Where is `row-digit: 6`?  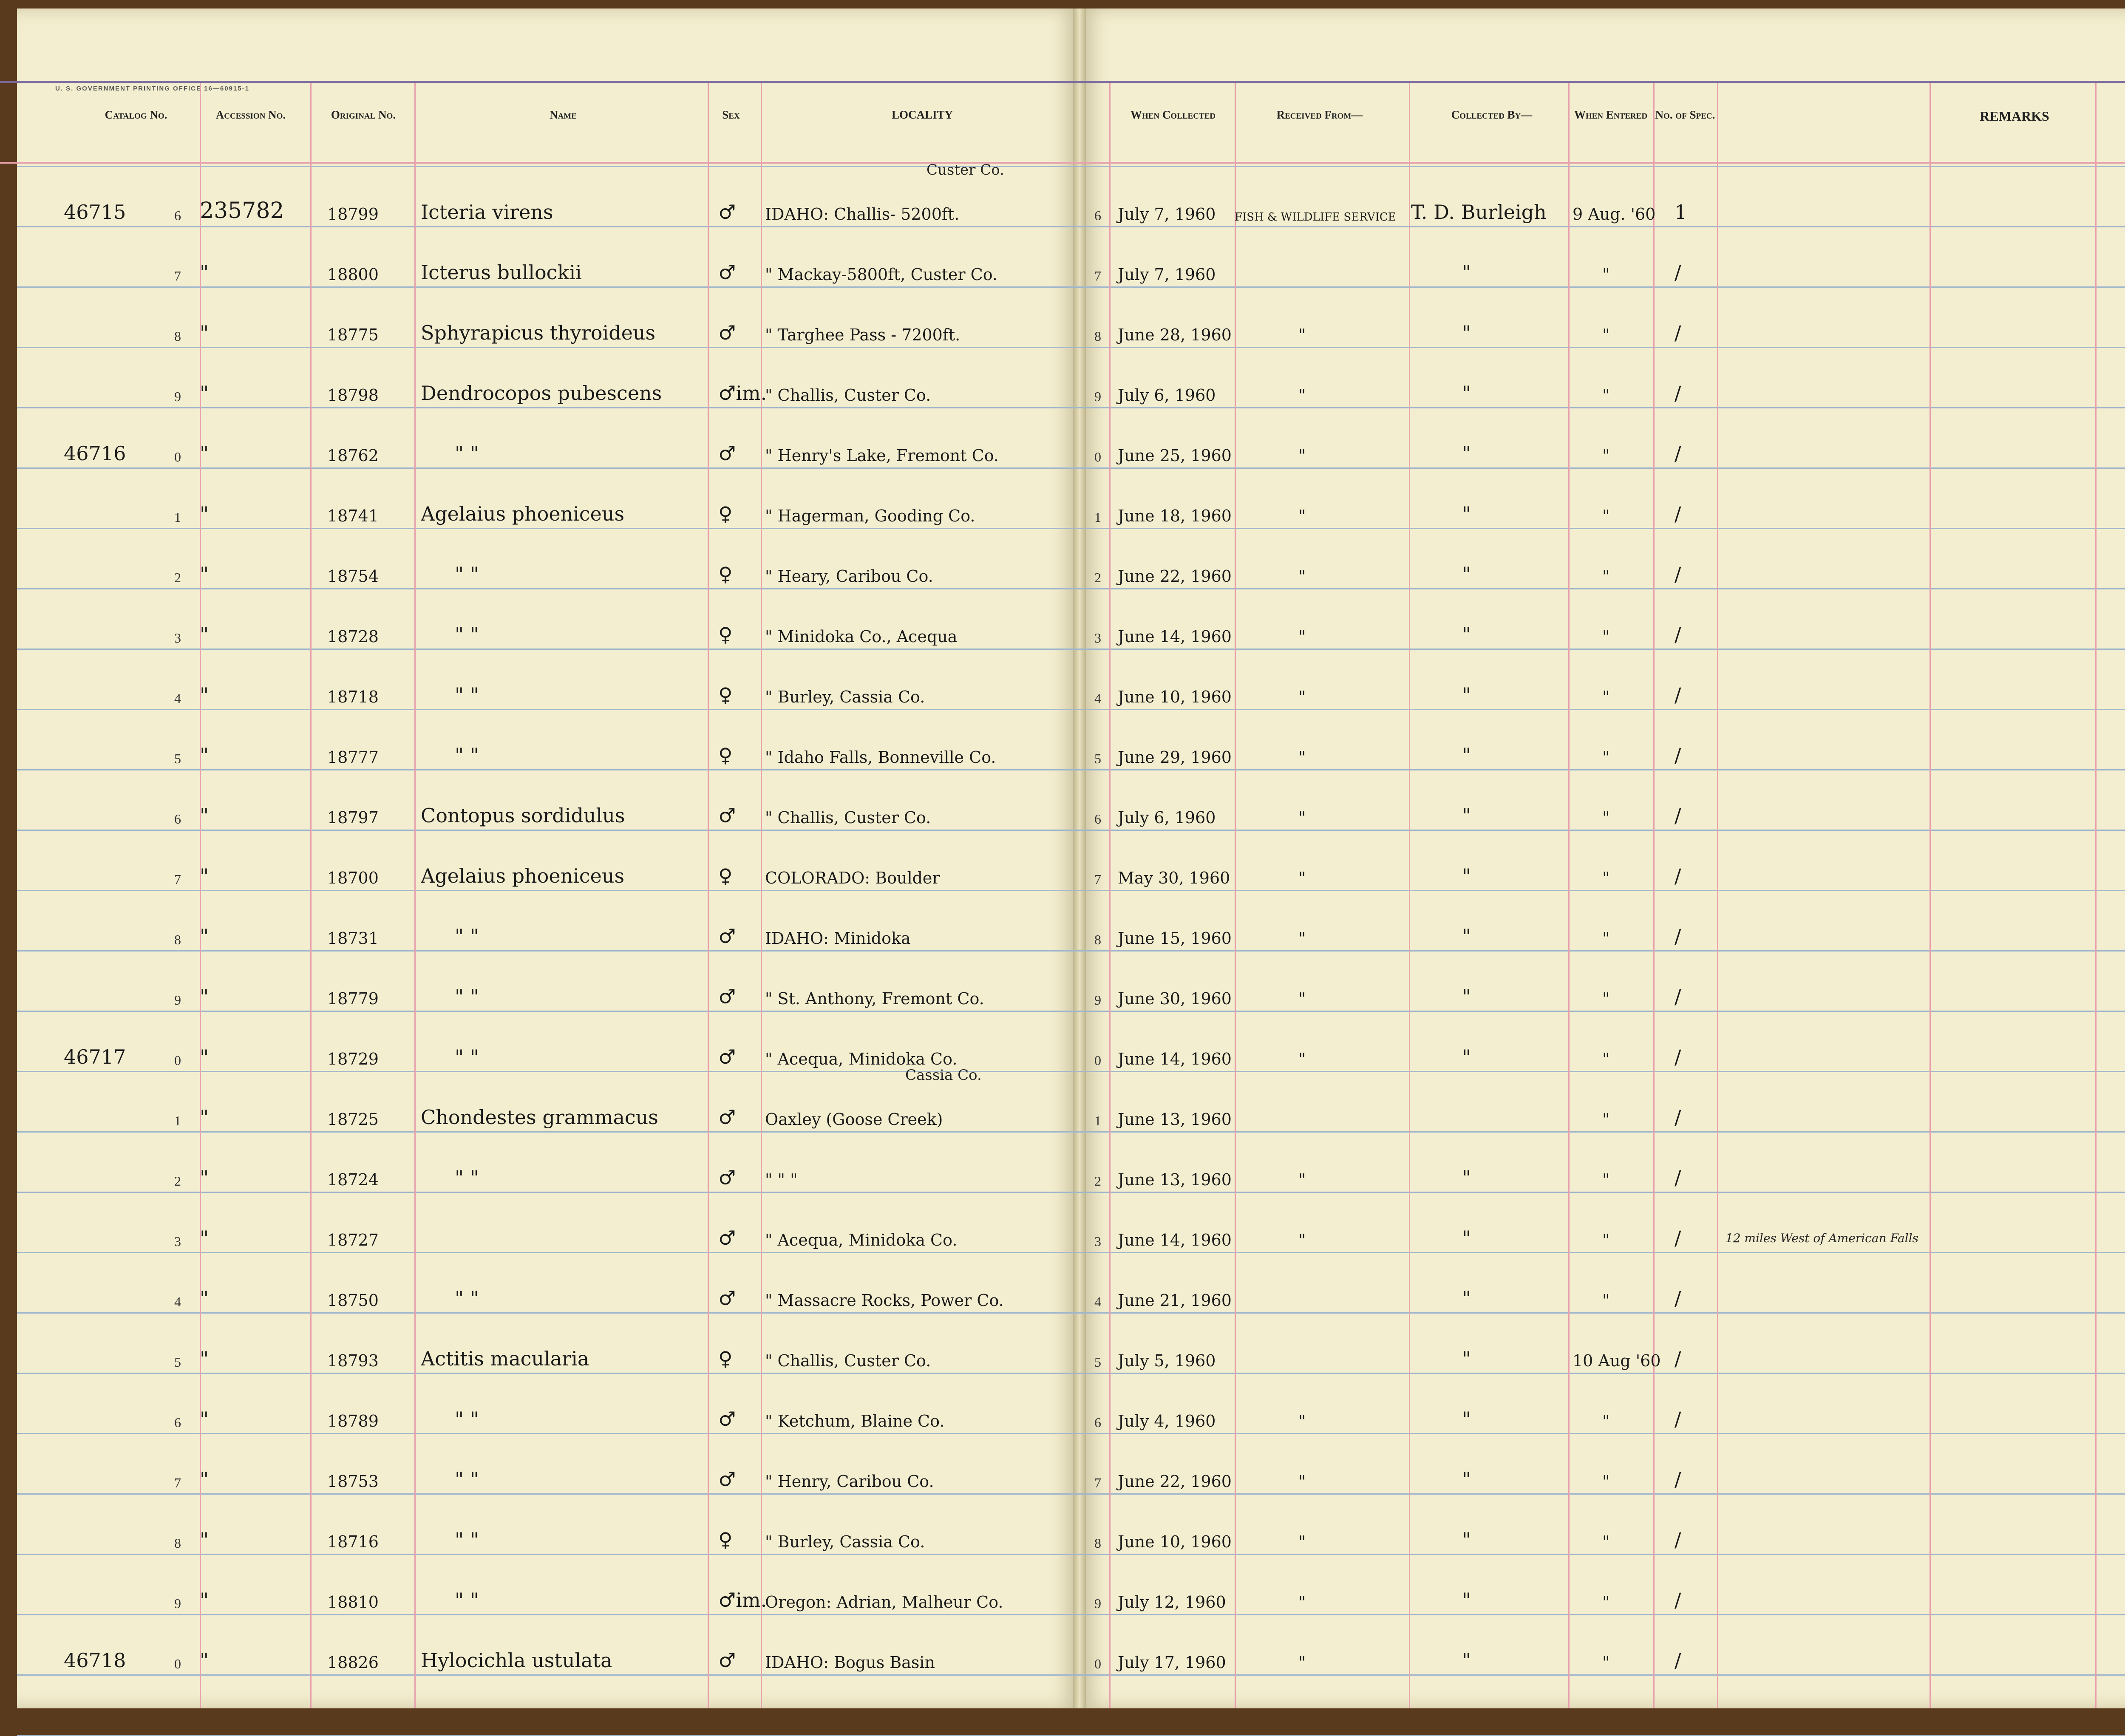
row-digit: 6 is located at coordinates (1097, 819).